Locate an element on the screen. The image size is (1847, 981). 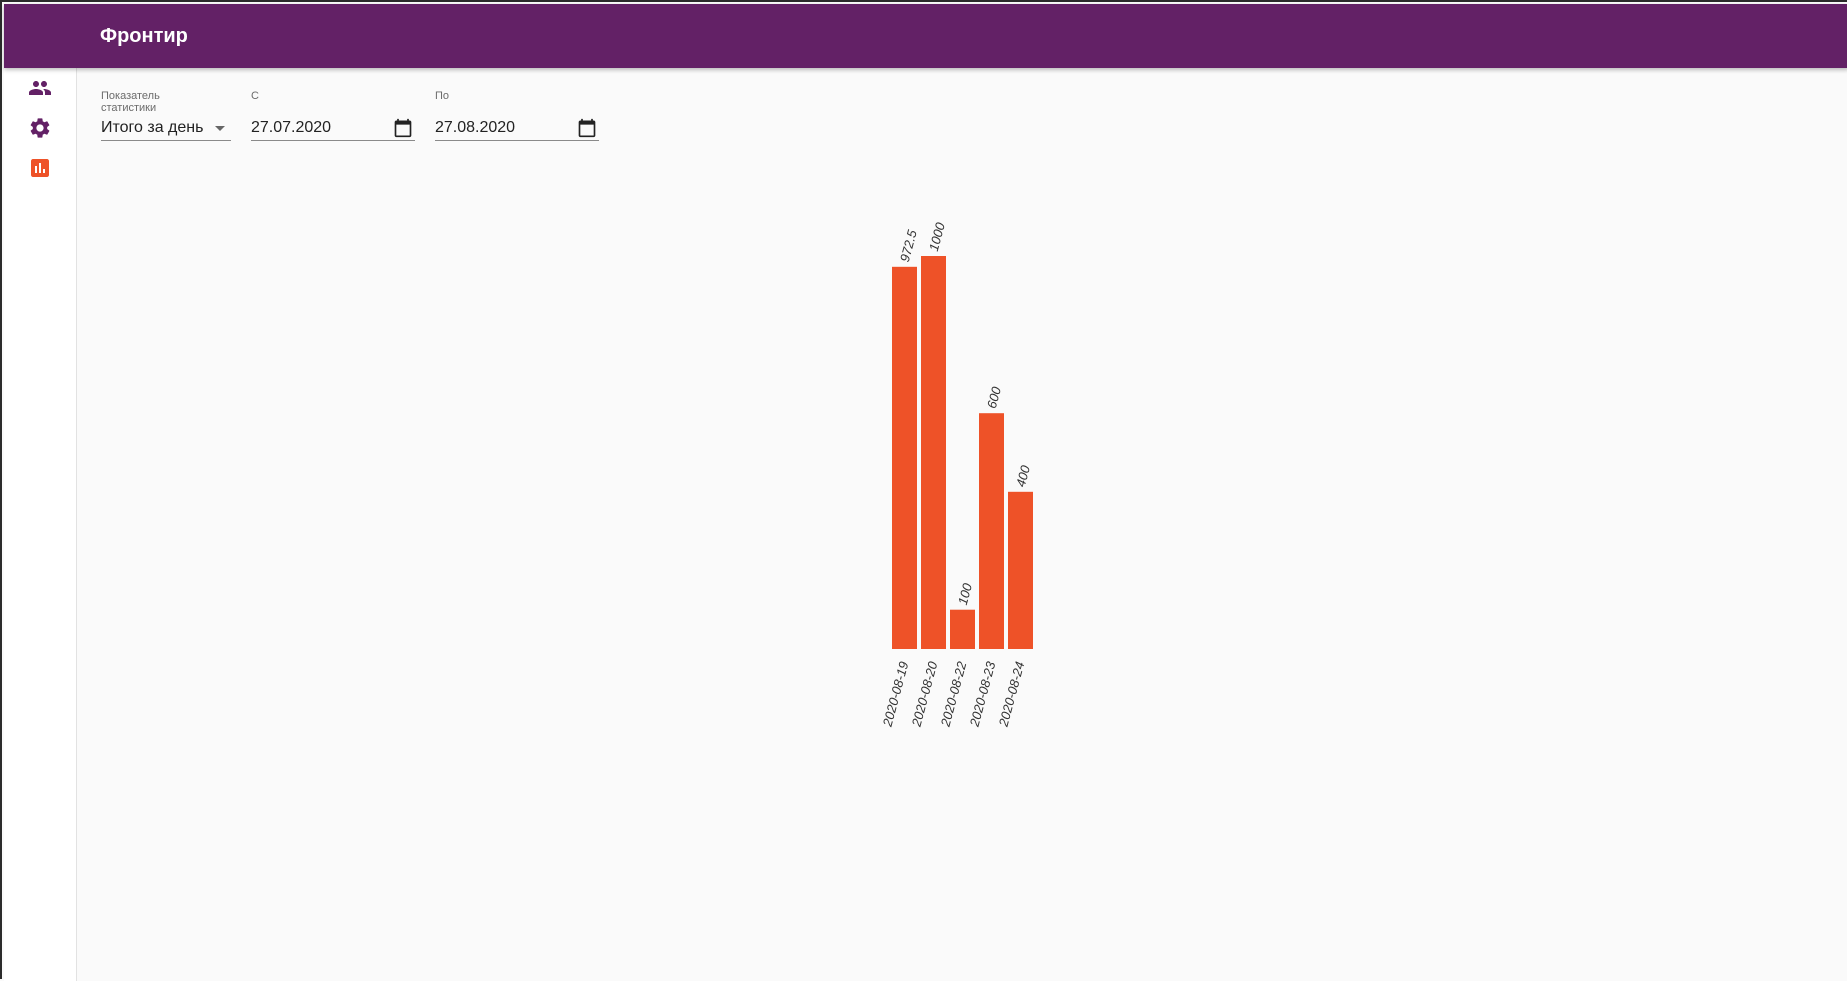
sidebar-item-settings is located at coordinates (40, 128).